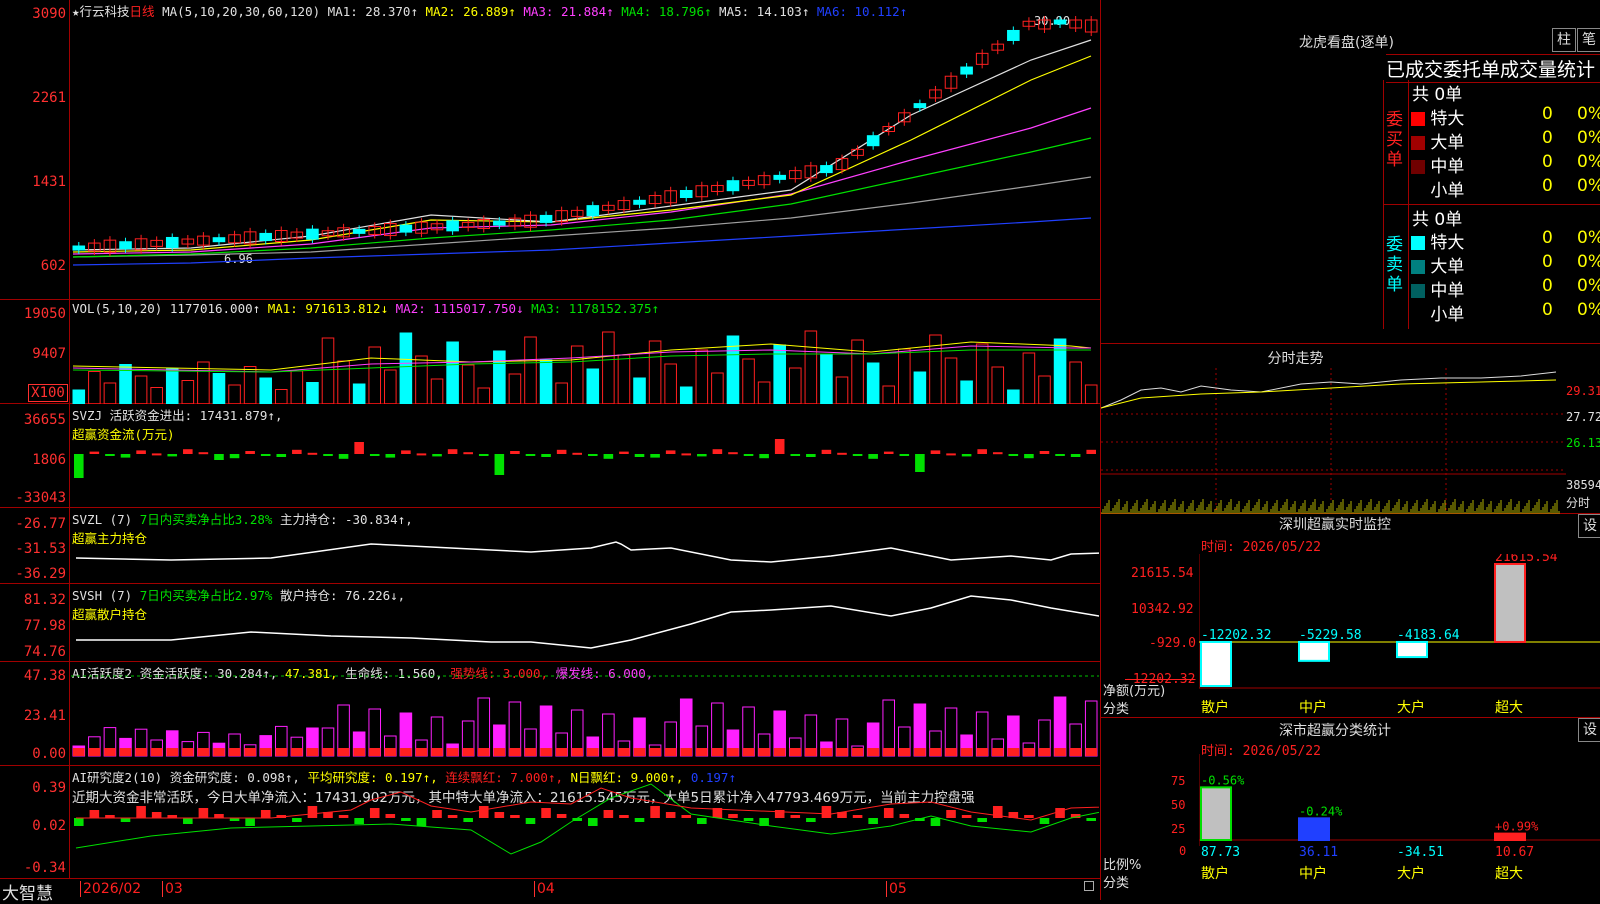 This screenshot has width=1600, height=904. I want to click on lhb-row-name: 大单, so click(1445, 143).